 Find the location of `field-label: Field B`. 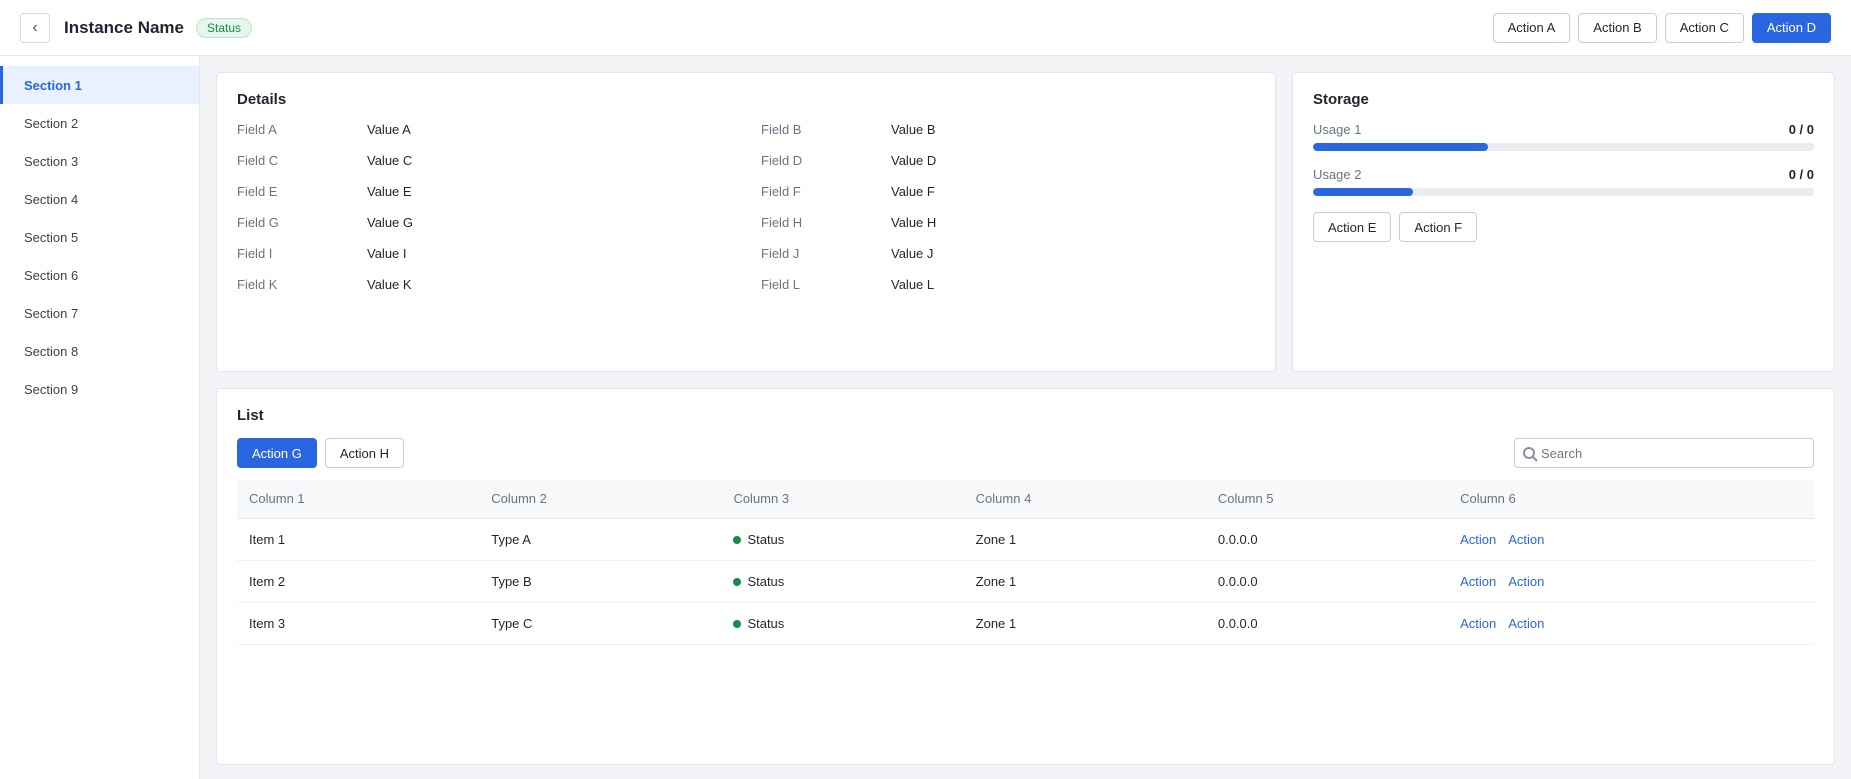

field-label: Field B is located at coordinates (781, 129).